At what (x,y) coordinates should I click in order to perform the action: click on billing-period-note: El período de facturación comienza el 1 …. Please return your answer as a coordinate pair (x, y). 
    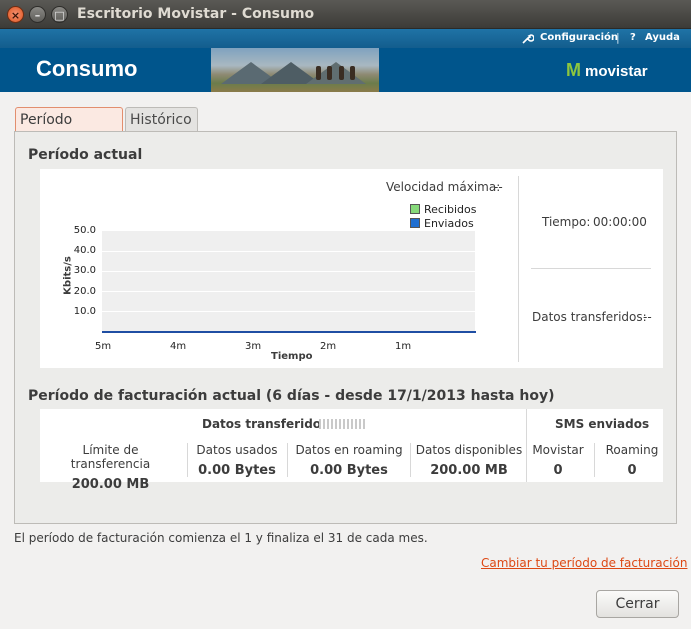
    Looking at the image, I should click on (221, 538).